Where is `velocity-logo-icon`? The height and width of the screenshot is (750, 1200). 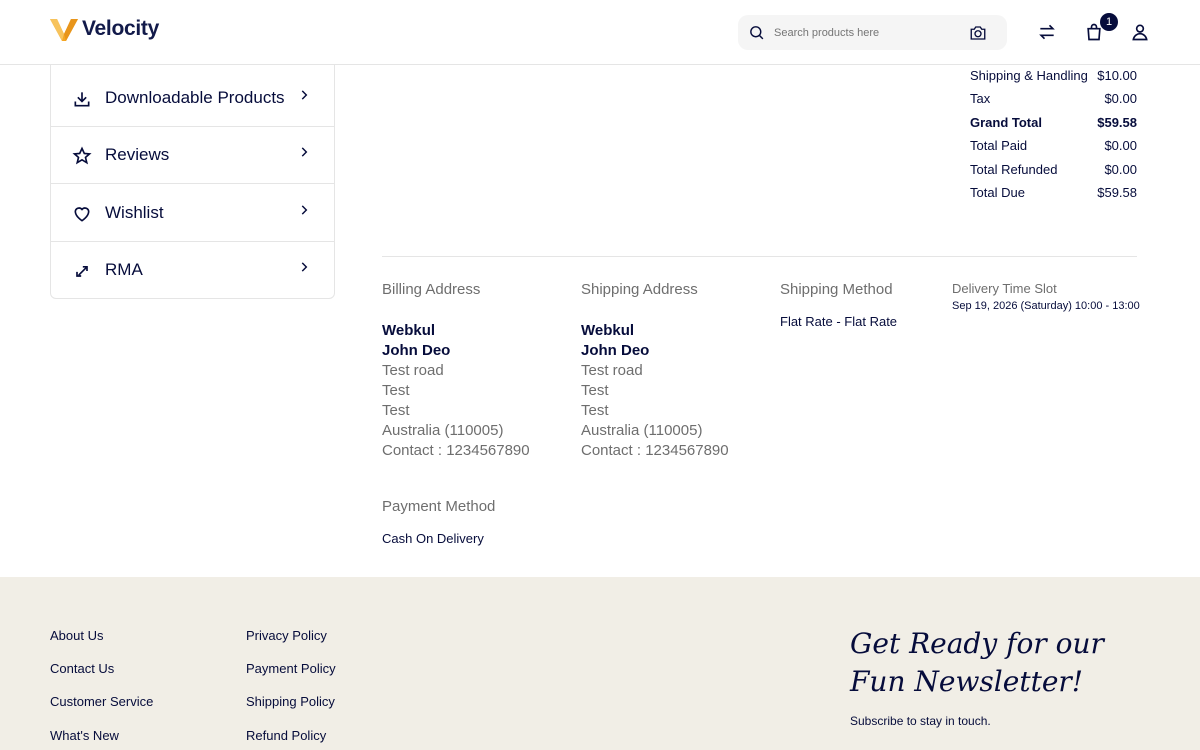
velocity-logo-icon is located at coordinates (64, 30).